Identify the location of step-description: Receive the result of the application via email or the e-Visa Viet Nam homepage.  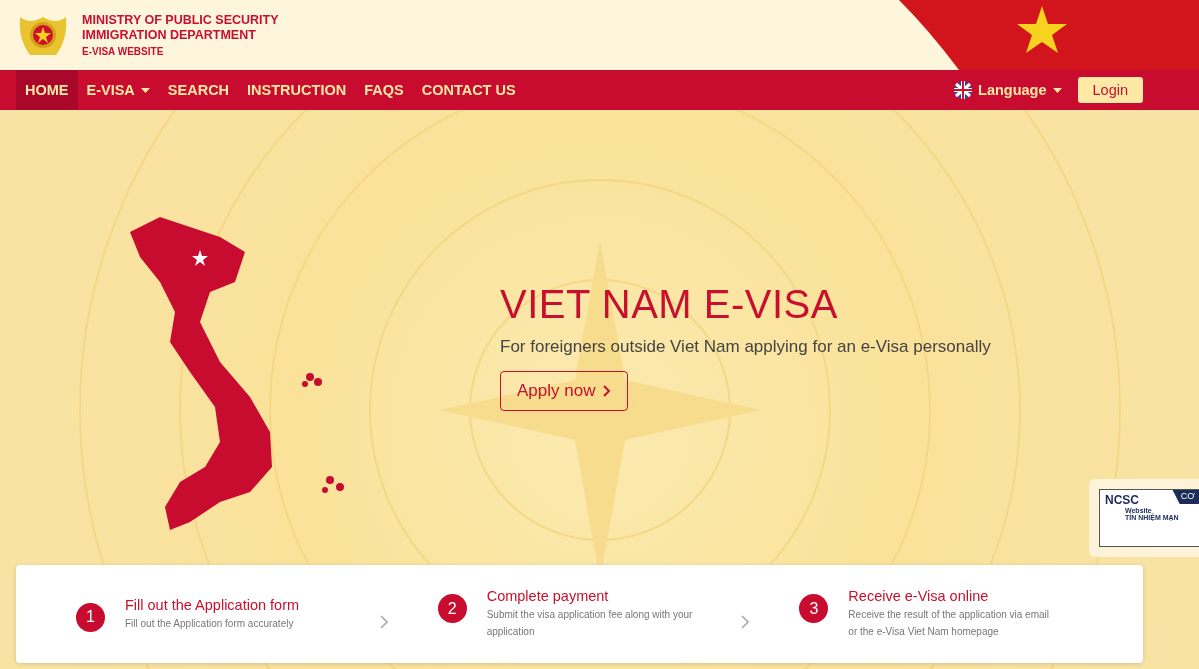
(949, 623).